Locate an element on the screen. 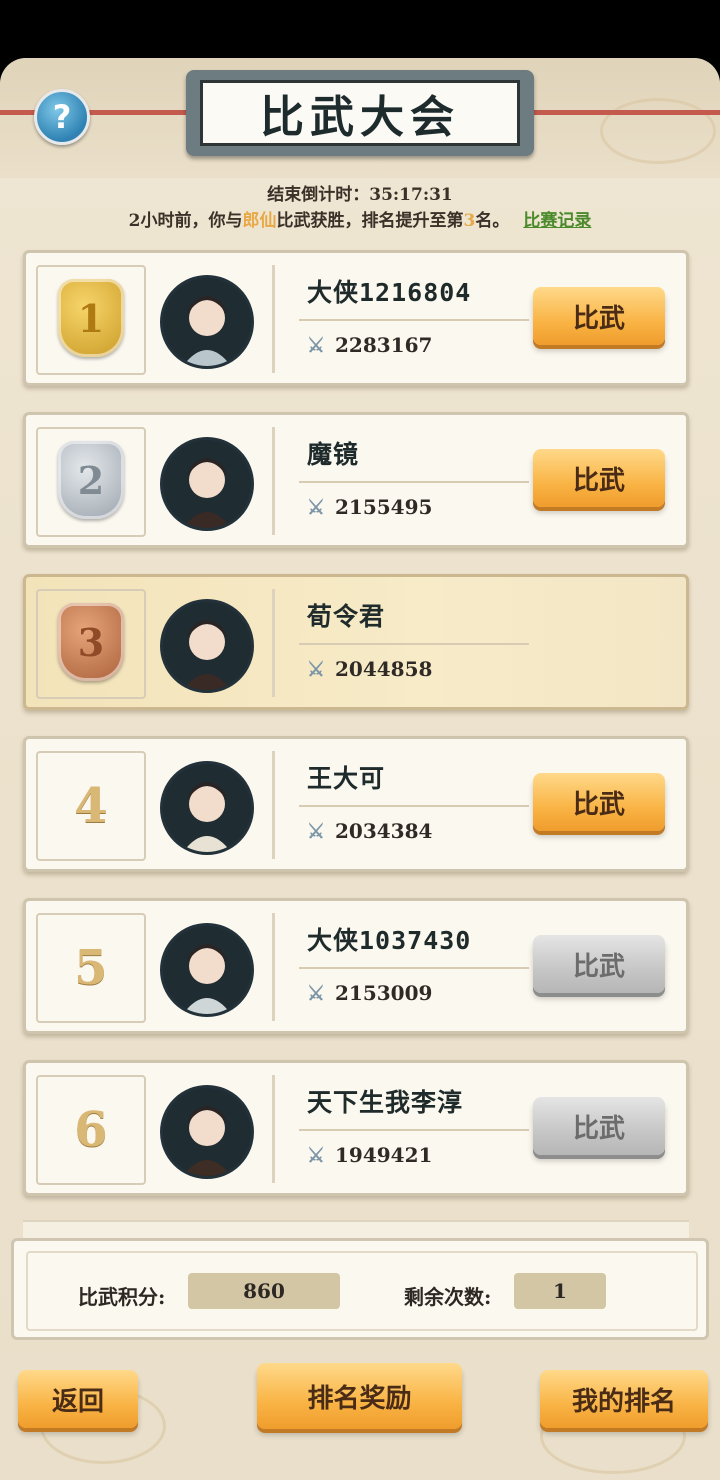  player-card: 3 荀令君 ⚔ 2044858 is located at coordinates (356, 642).